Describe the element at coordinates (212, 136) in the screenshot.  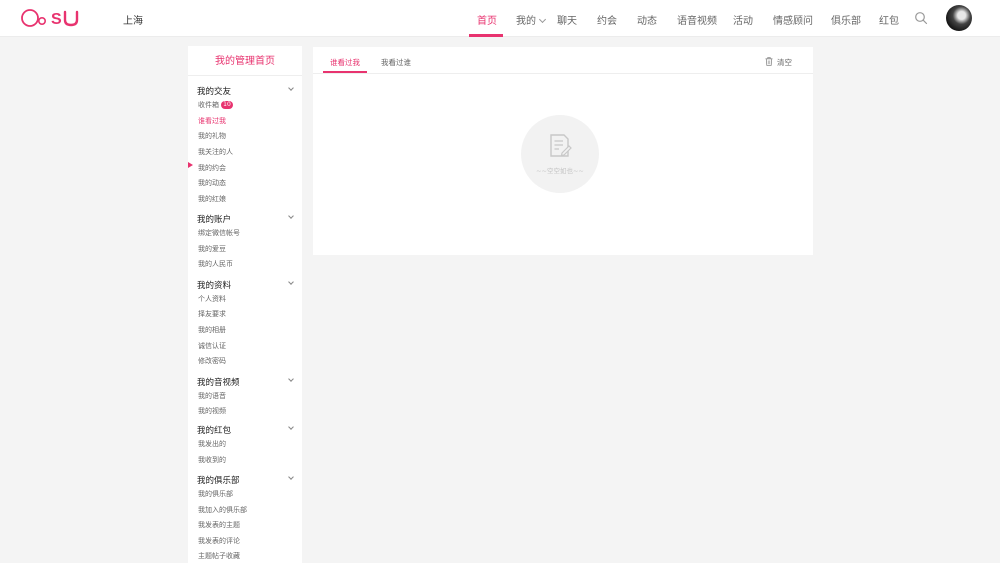
I see `sidebar-item-gifts: 我的礼物` at that location.